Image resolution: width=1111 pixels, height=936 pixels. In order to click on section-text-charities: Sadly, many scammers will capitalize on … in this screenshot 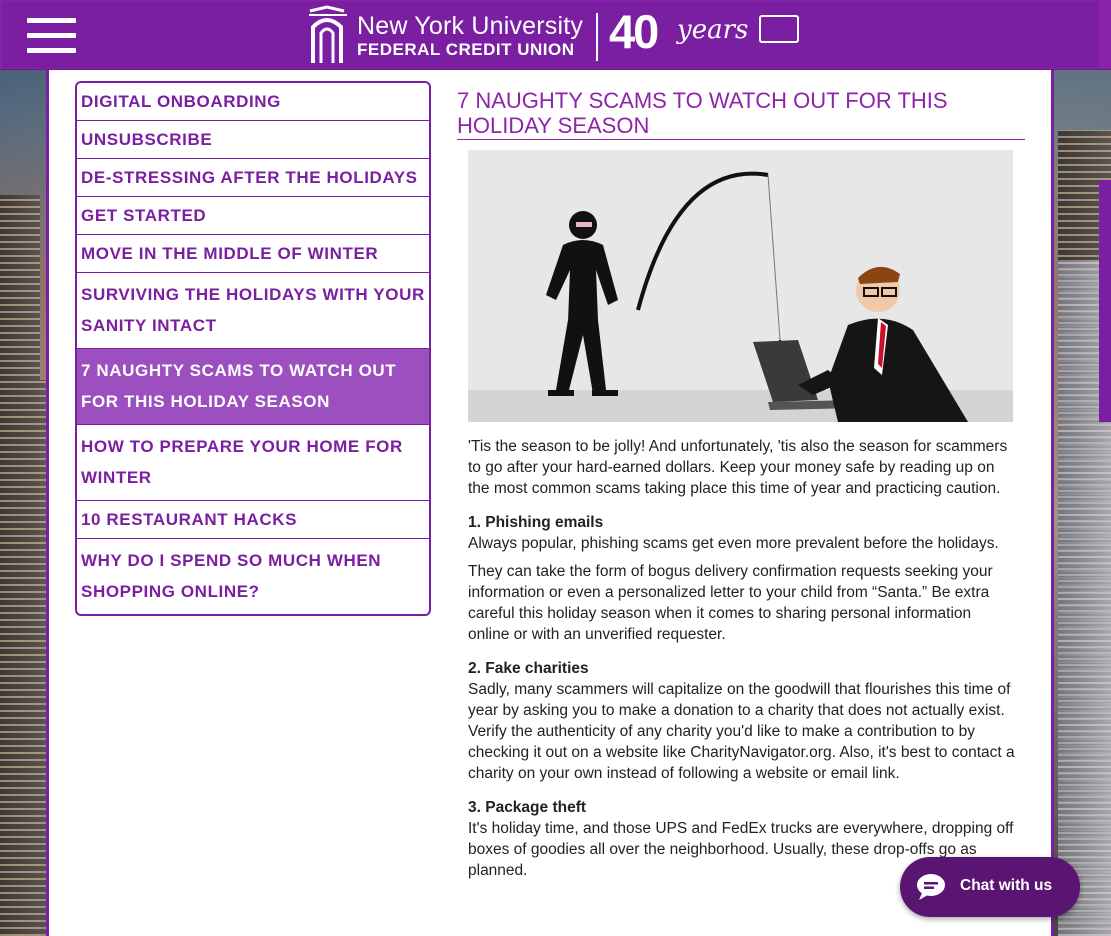, I will do `click(741, 731)`.